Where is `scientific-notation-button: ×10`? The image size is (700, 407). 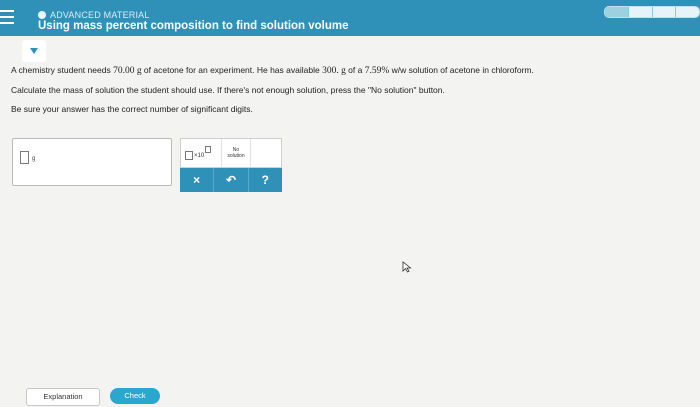 scientific-notation-button: ×10 is located at coordinates (201, 153).